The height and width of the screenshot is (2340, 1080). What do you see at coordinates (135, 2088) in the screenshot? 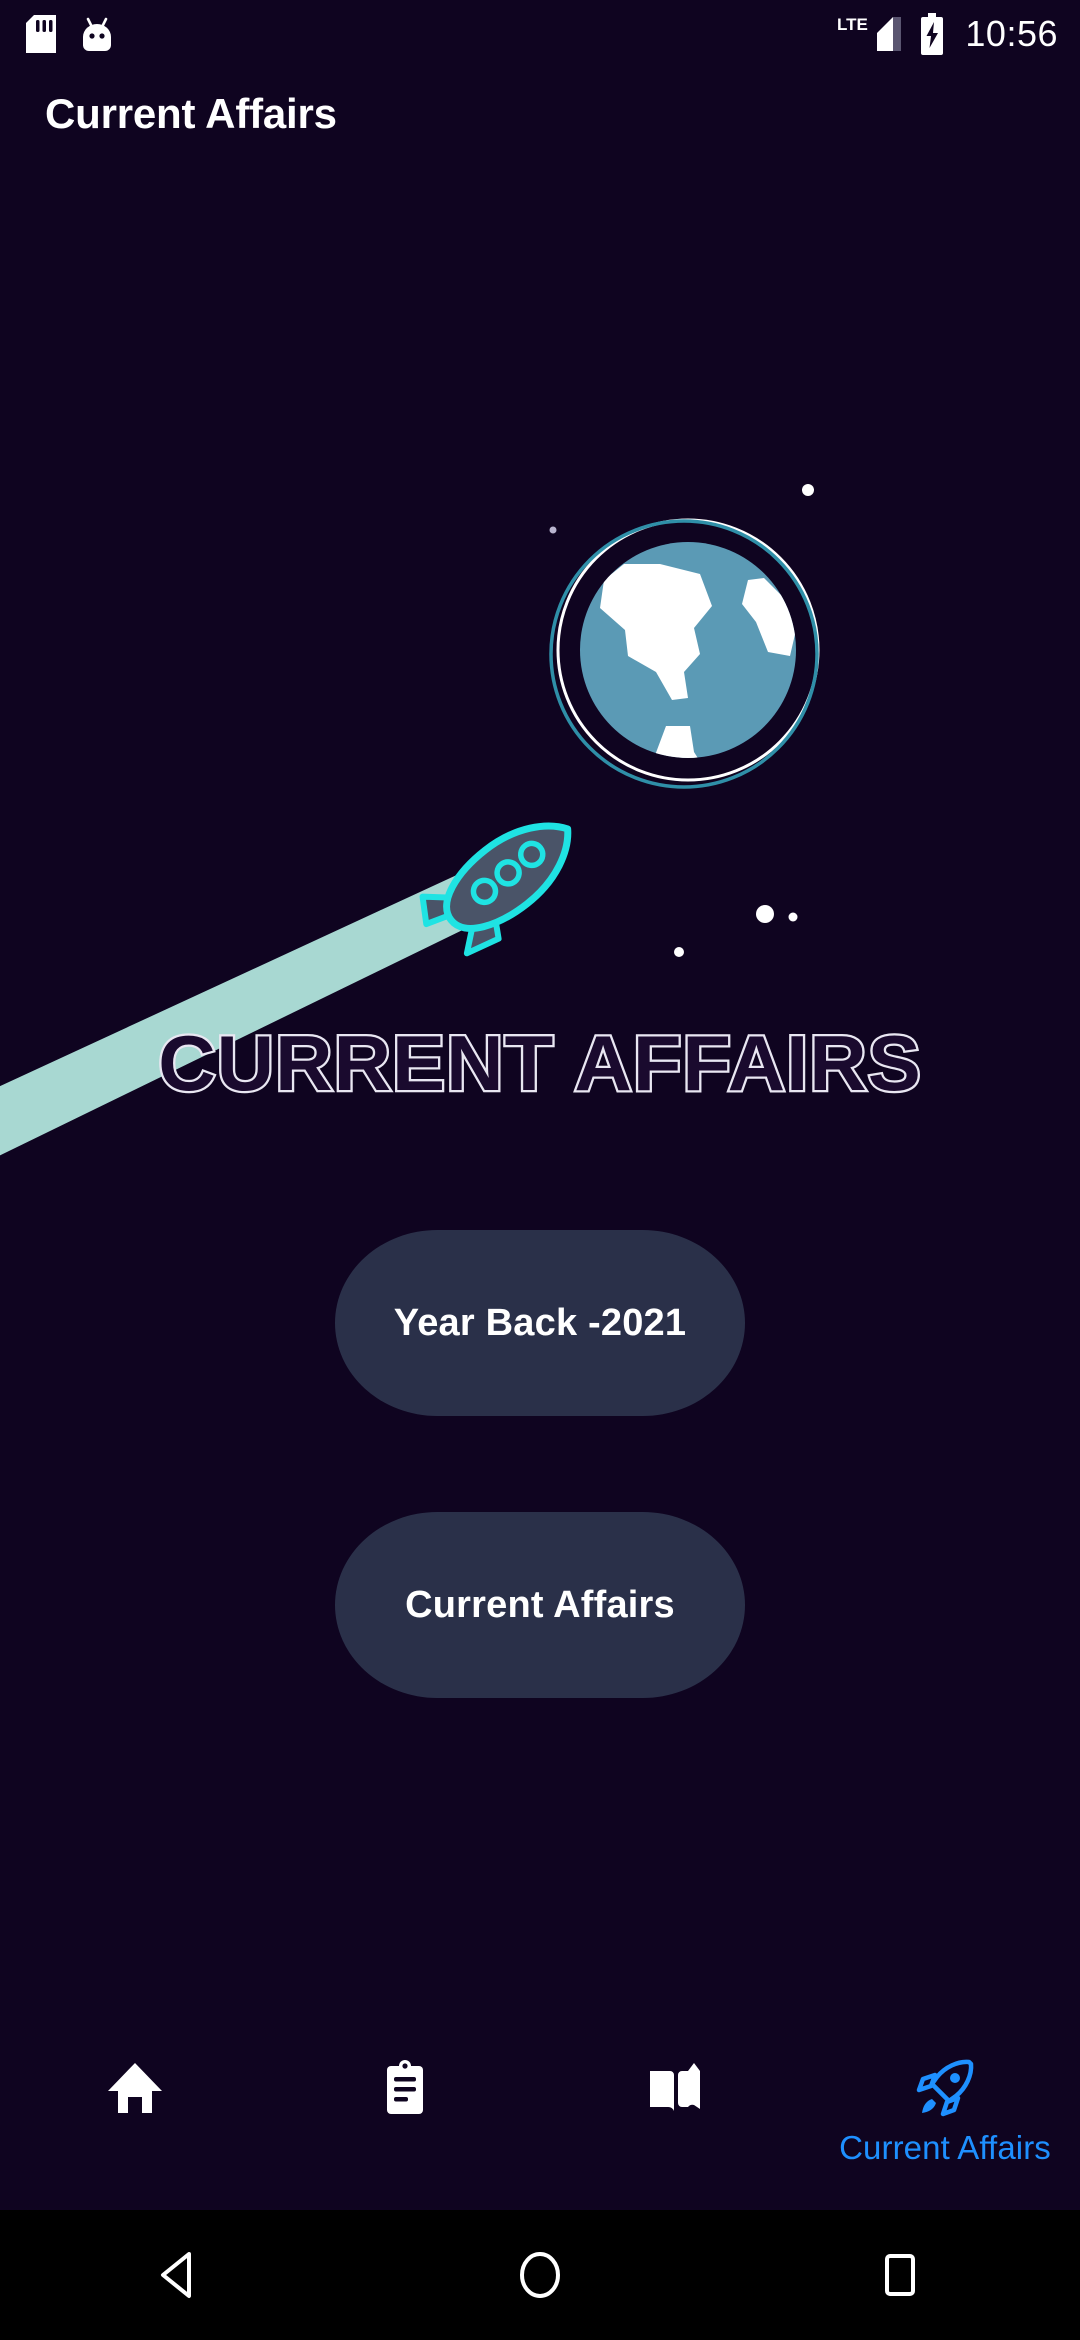
I see `home-icon` at bounding box center [135, 2088].